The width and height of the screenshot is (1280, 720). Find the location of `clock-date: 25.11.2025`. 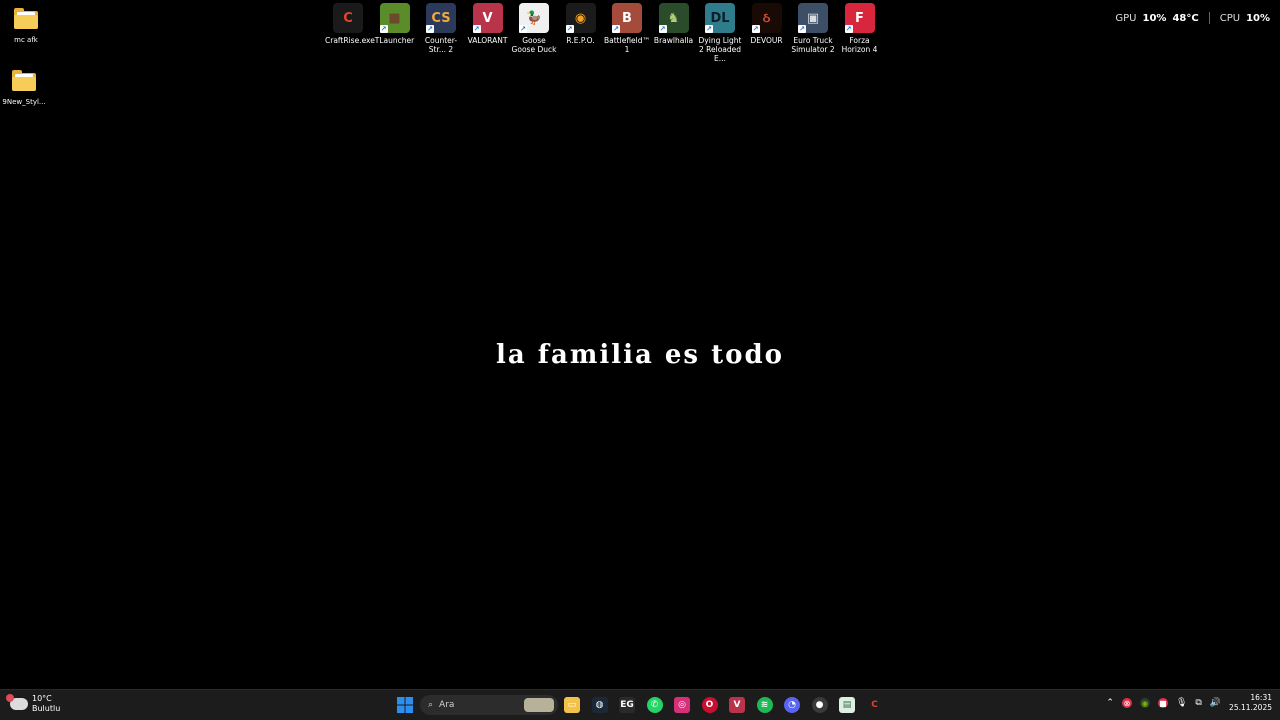

clock-date: 25.11.2025 is located at coordinates (1250, 707).